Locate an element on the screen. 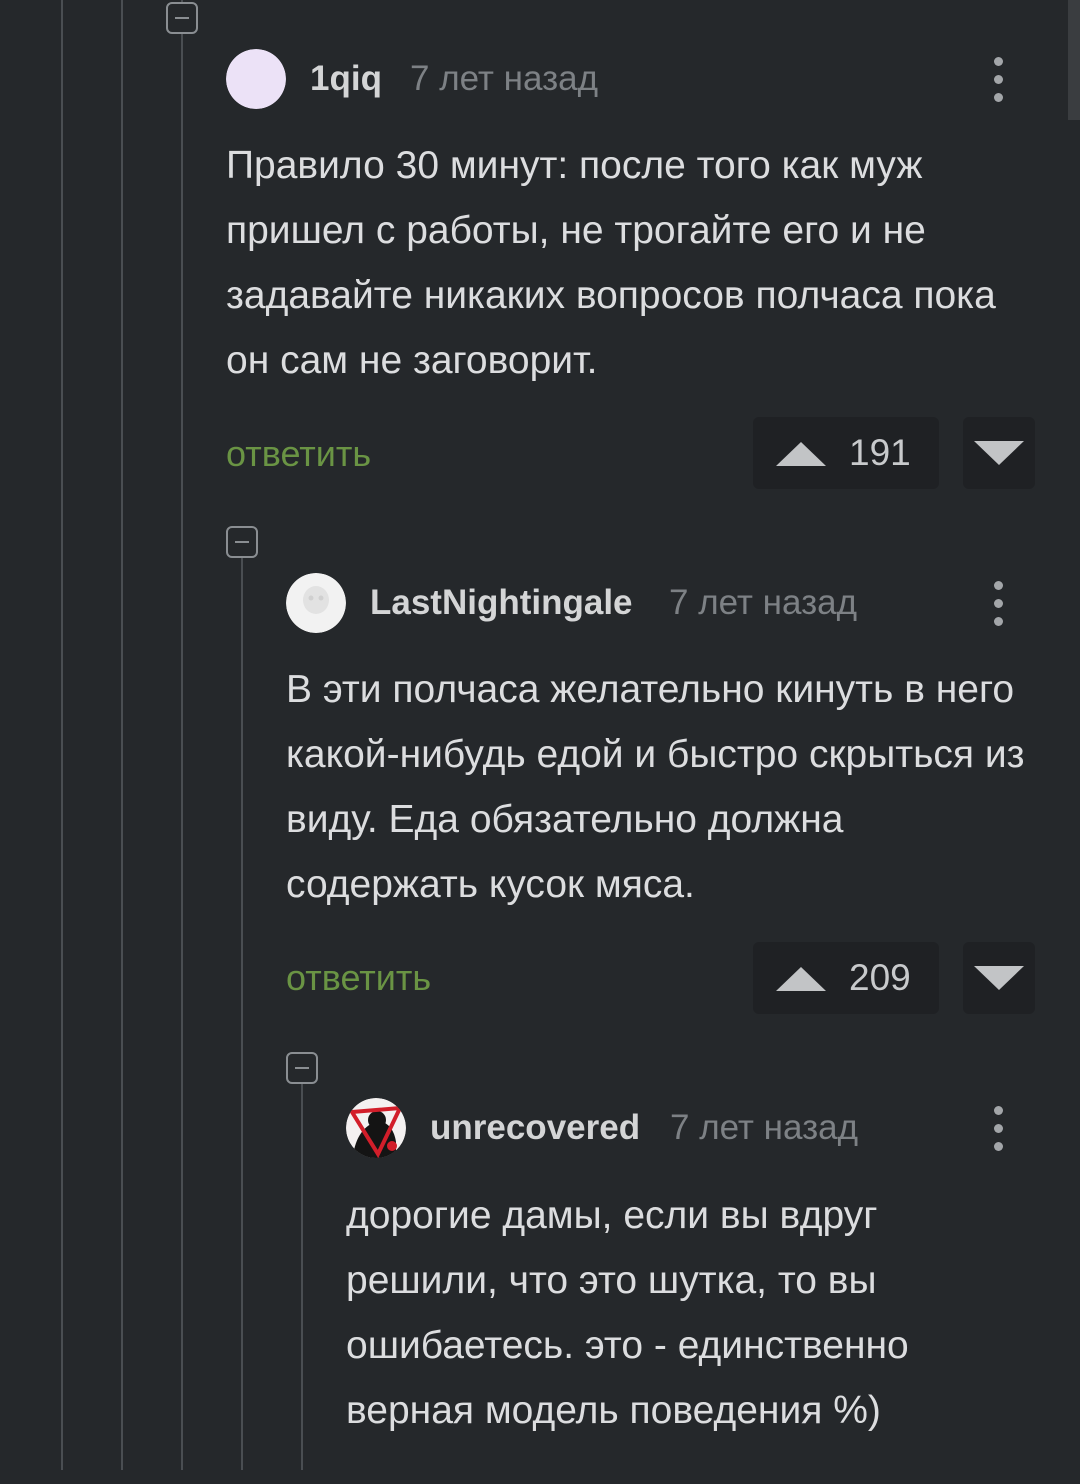  scrollbar is located at coordinates (1074, 60).